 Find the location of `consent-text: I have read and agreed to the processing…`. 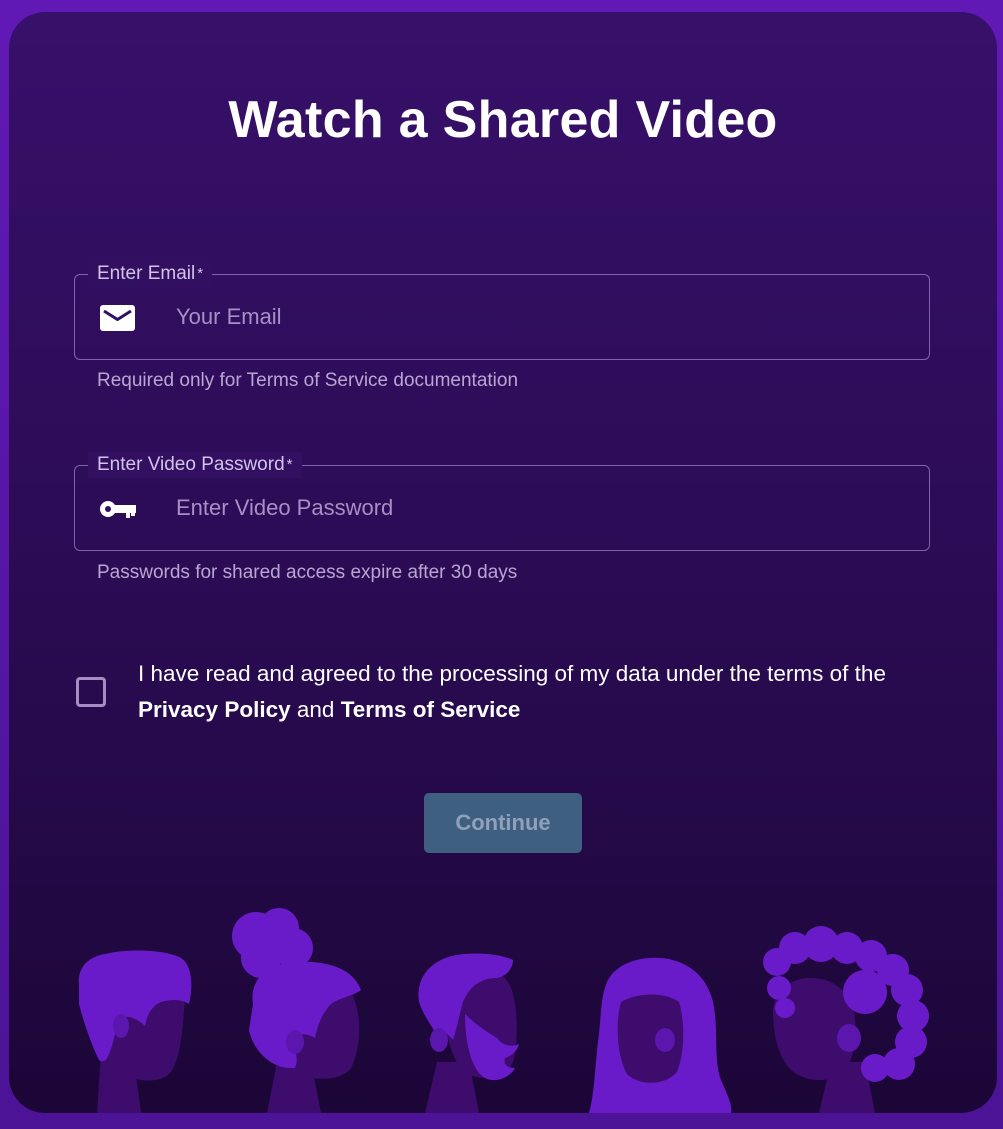

consent-text: I have read and agreed to the processing… is located at coordinates (518, 692).